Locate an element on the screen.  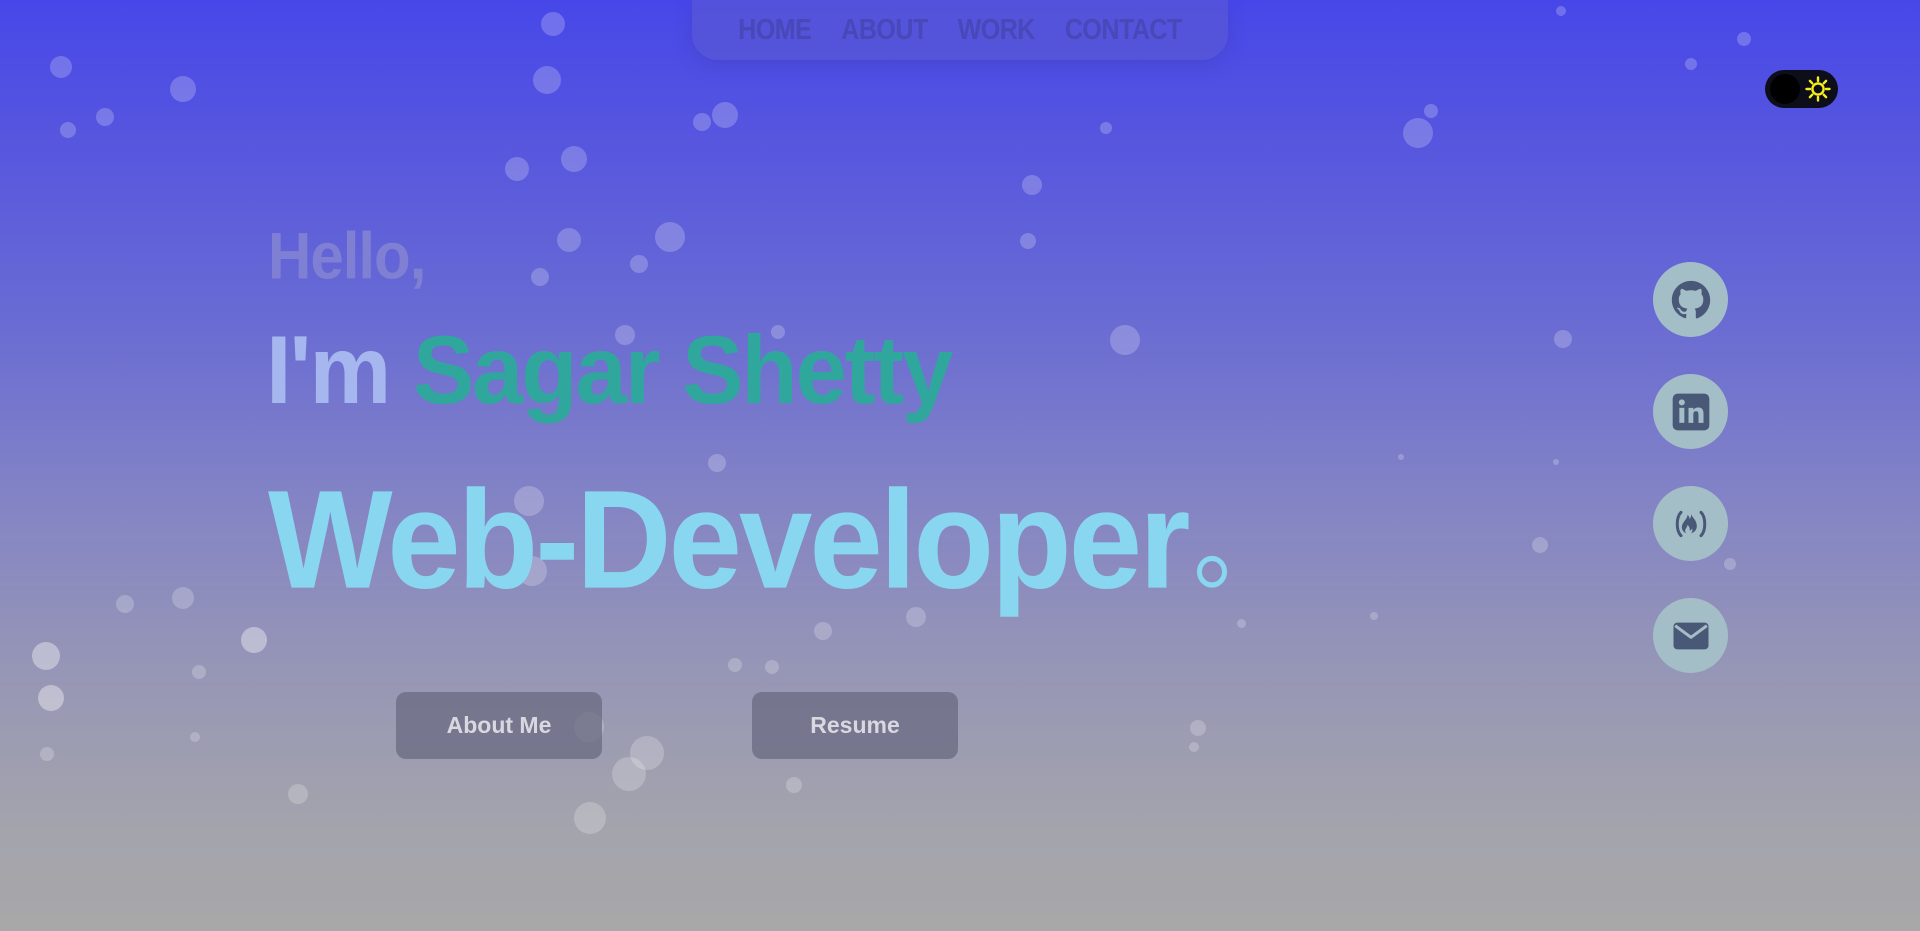
toggle-knob is located at coordinates (1785, 89).